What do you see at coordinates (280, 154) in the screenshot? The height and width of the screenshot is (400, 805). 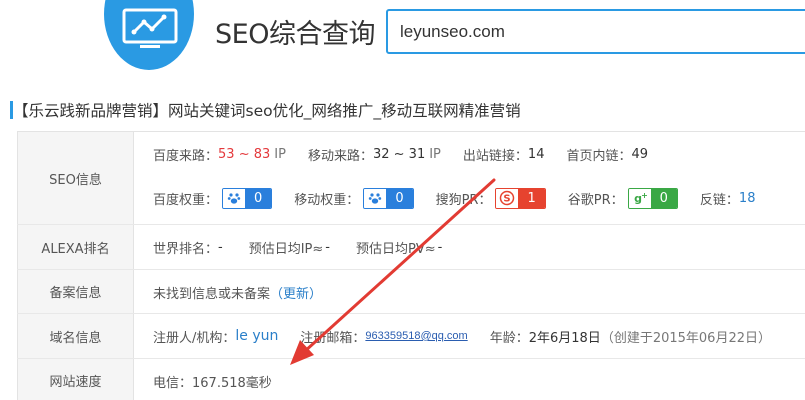 I see `baidu-traffic-unit: IP` at bounding box center [280, 154].